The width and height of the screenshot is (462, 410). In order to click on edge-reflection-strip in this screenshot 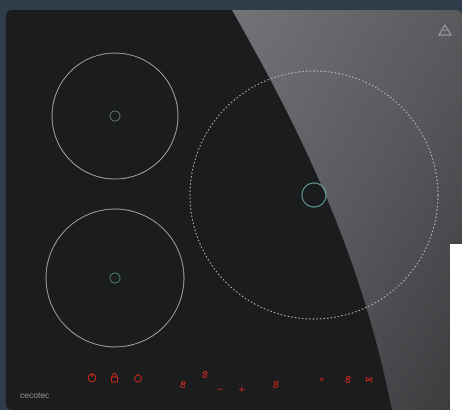, I will do `click(456, 327)`.